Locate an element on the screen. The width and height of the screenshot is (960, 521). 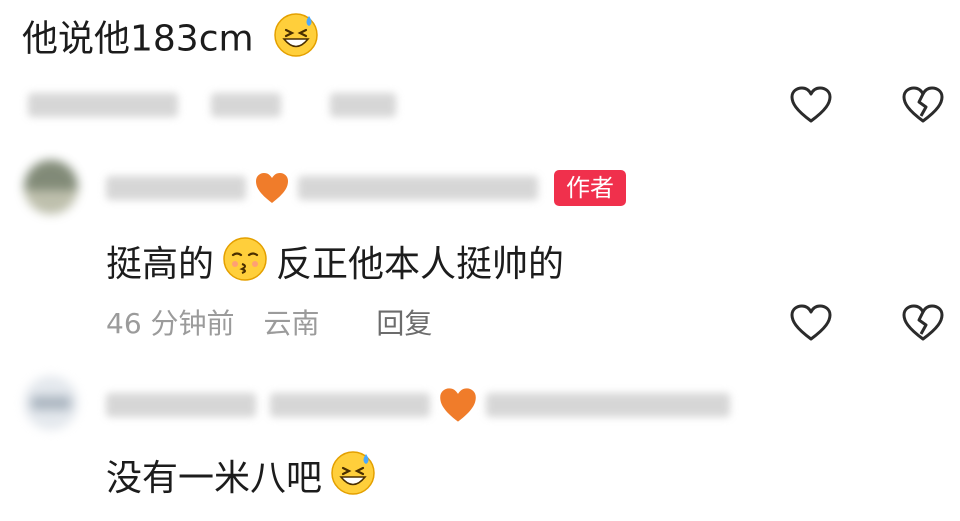
kissing-closed-eyes-emoji-icon is located at coordinates (245, 264).